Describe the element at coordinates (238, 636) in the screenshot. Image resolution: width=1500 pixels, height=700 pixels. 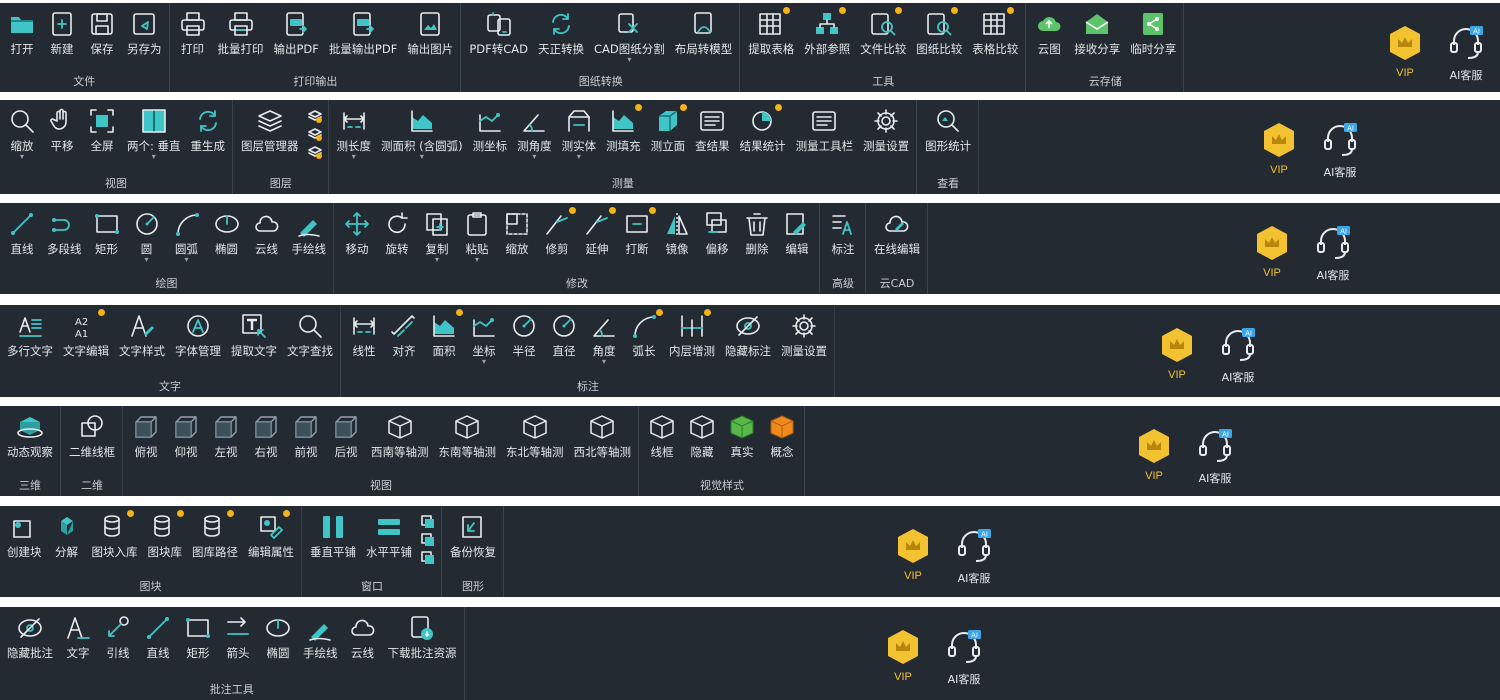
I see `tool-button: 箭头` at that location.